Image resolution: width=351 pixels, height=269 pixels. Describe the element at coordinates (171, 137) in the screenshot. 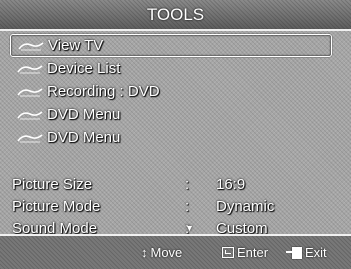

I see `menu-item-dvd-menu-2: DVD Menu` at that location.